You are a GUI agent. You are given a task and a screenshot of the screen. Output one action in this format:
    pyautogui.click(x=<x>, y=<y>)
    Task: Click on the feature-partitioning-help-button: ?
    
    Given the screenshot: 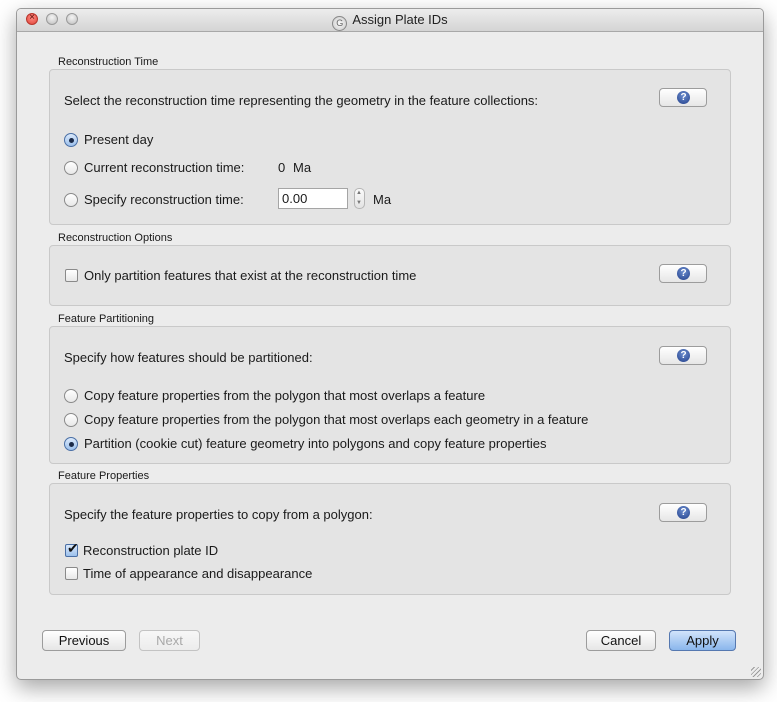 What is the action you would take?
    pyautogui.click(x=683, y=355)
    